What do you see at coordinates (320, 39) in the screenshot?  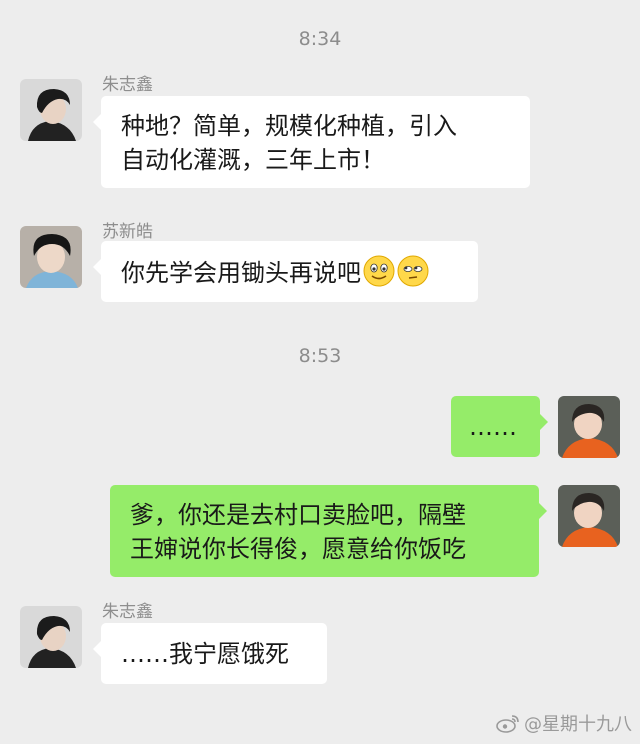 I see `timestamp: 8:34` at bounding box center [320, 39].